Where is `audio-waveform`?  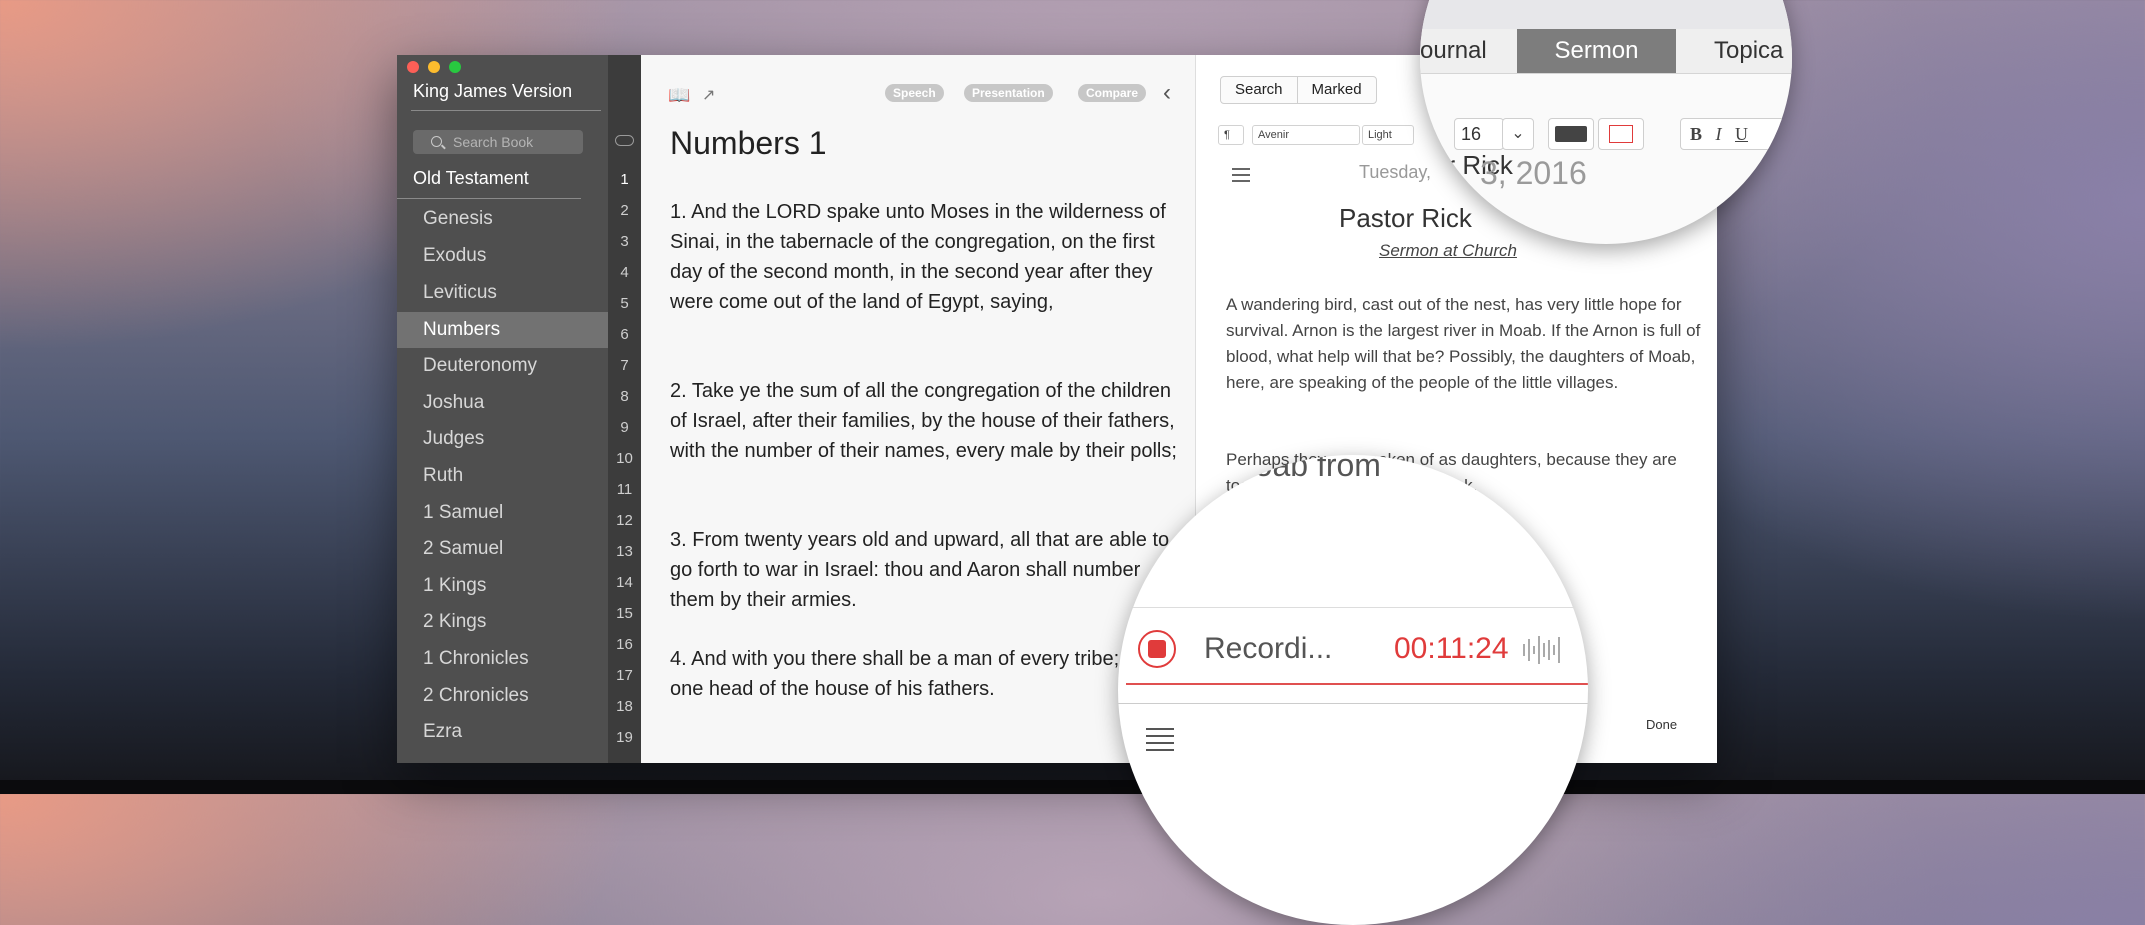 audio-waveform is located at coordinates (1541, 650).